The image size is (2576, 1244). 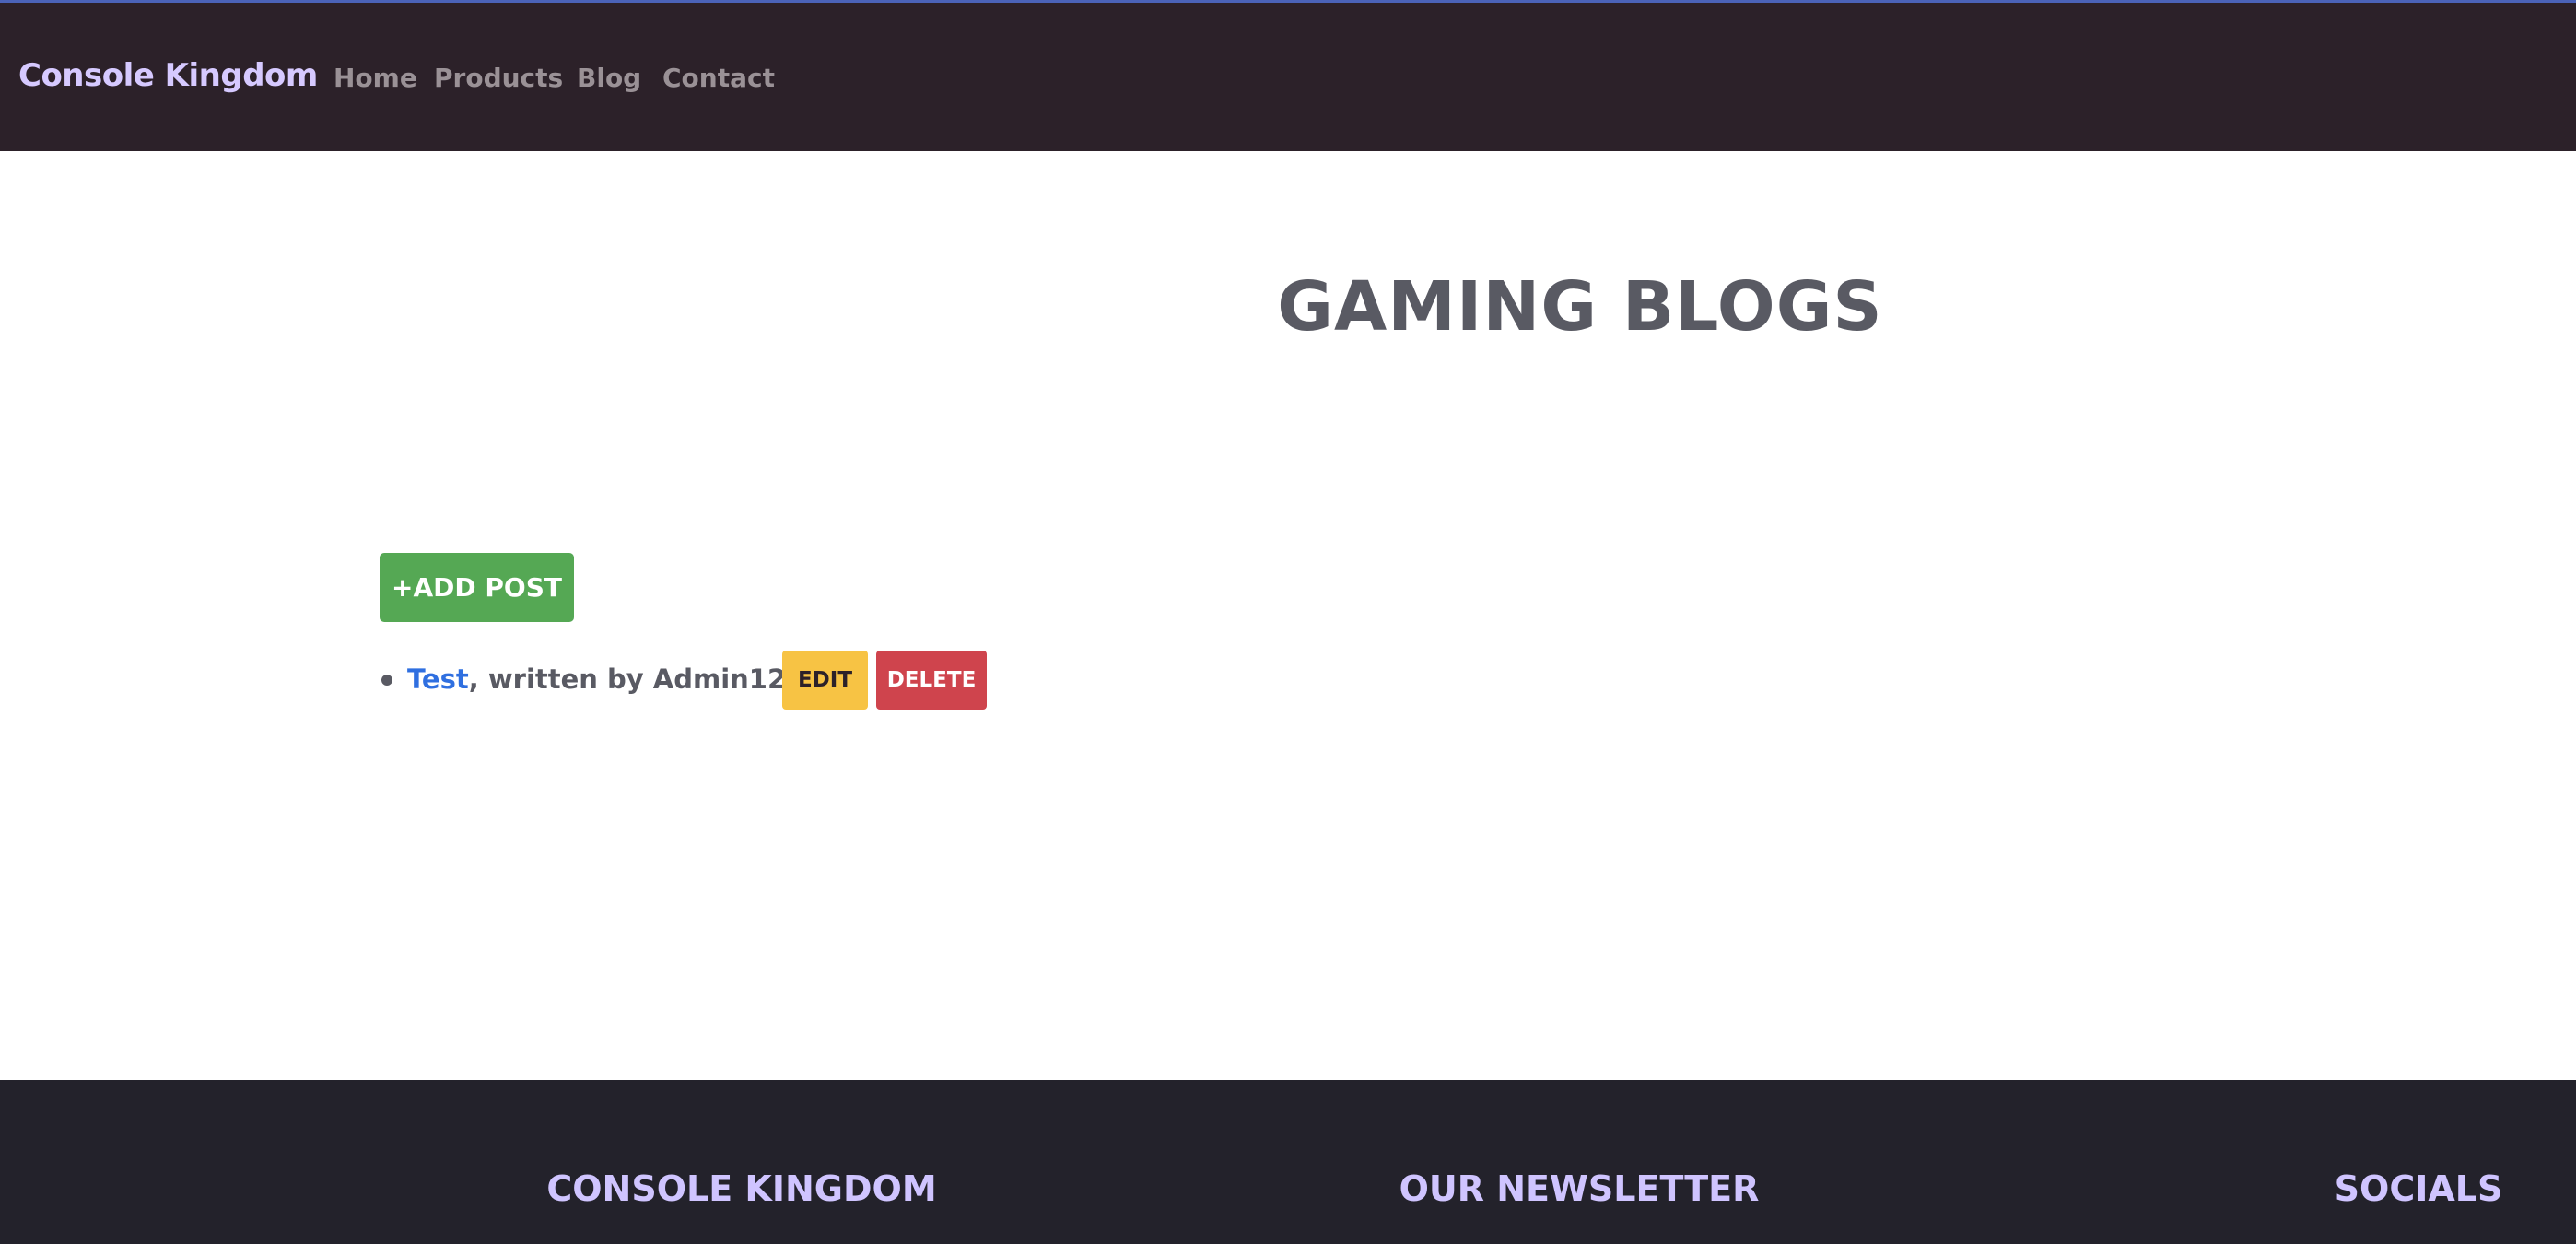 What do you see at coordinates (498, 78) in the screenshot?
I see `nav-link-products: Products` at bounding box center [498, 78].